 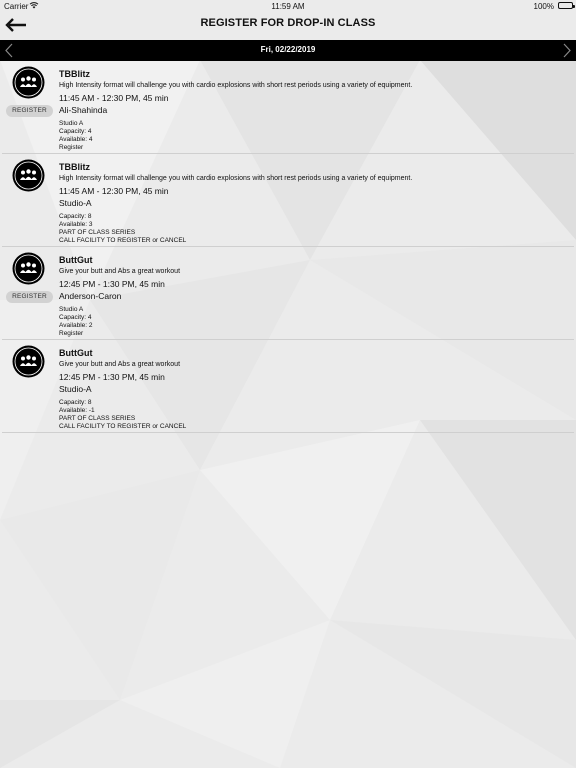 What do you see at coordinates (567, 50) in the screenshot?
I see `chevron-right-icon` at bounding box center [567, 50].